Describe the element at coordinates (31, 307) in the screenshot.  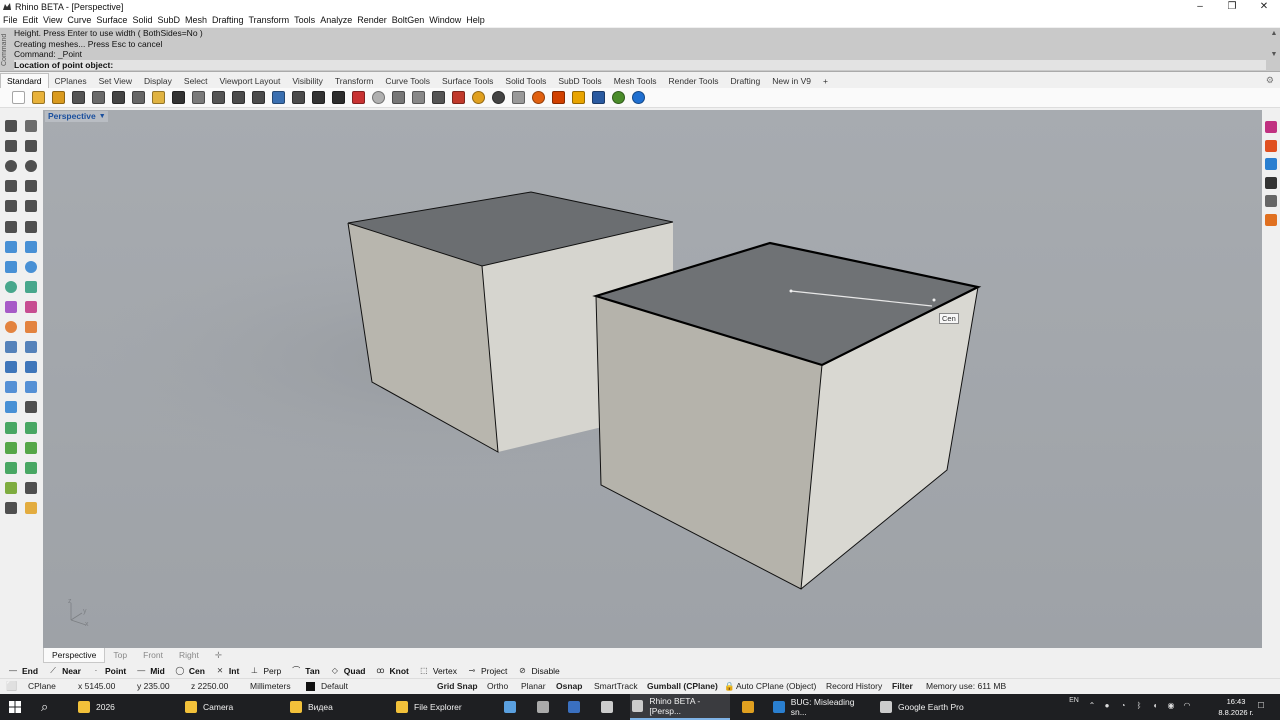
I see `eraser-tool` at that location.